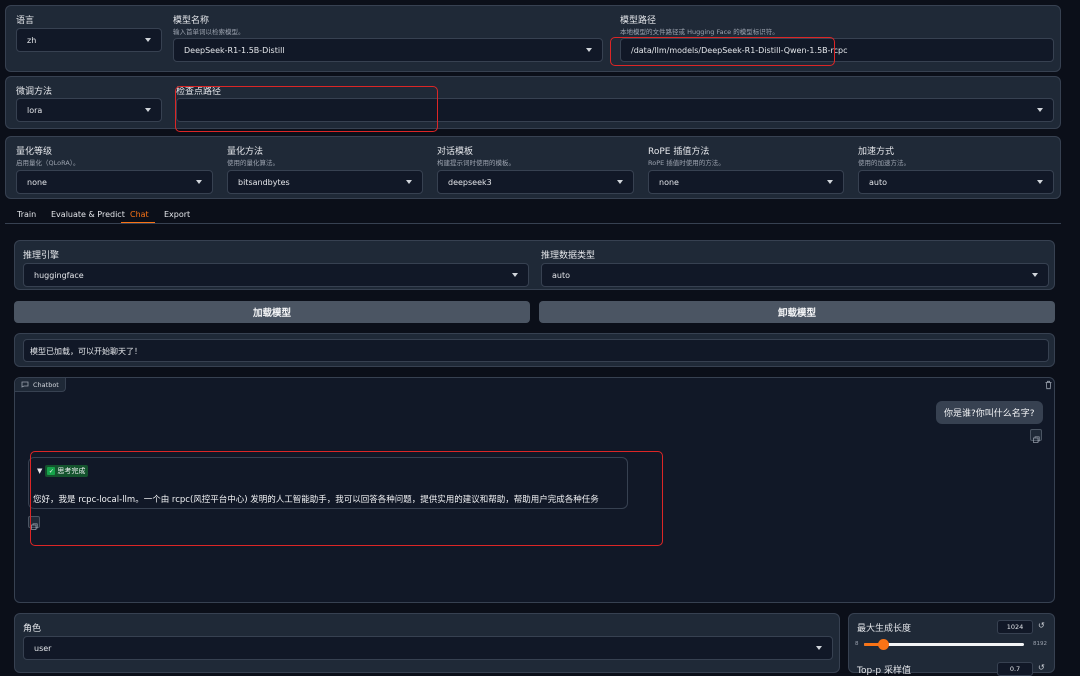 Image resolution: width=1080 pixels, height=676 pixels. Describe the element at coordinates (234, 50) in the screenshot. I see `model-name-value: DeepSeek-R1-1.5B-Distill` at that location.